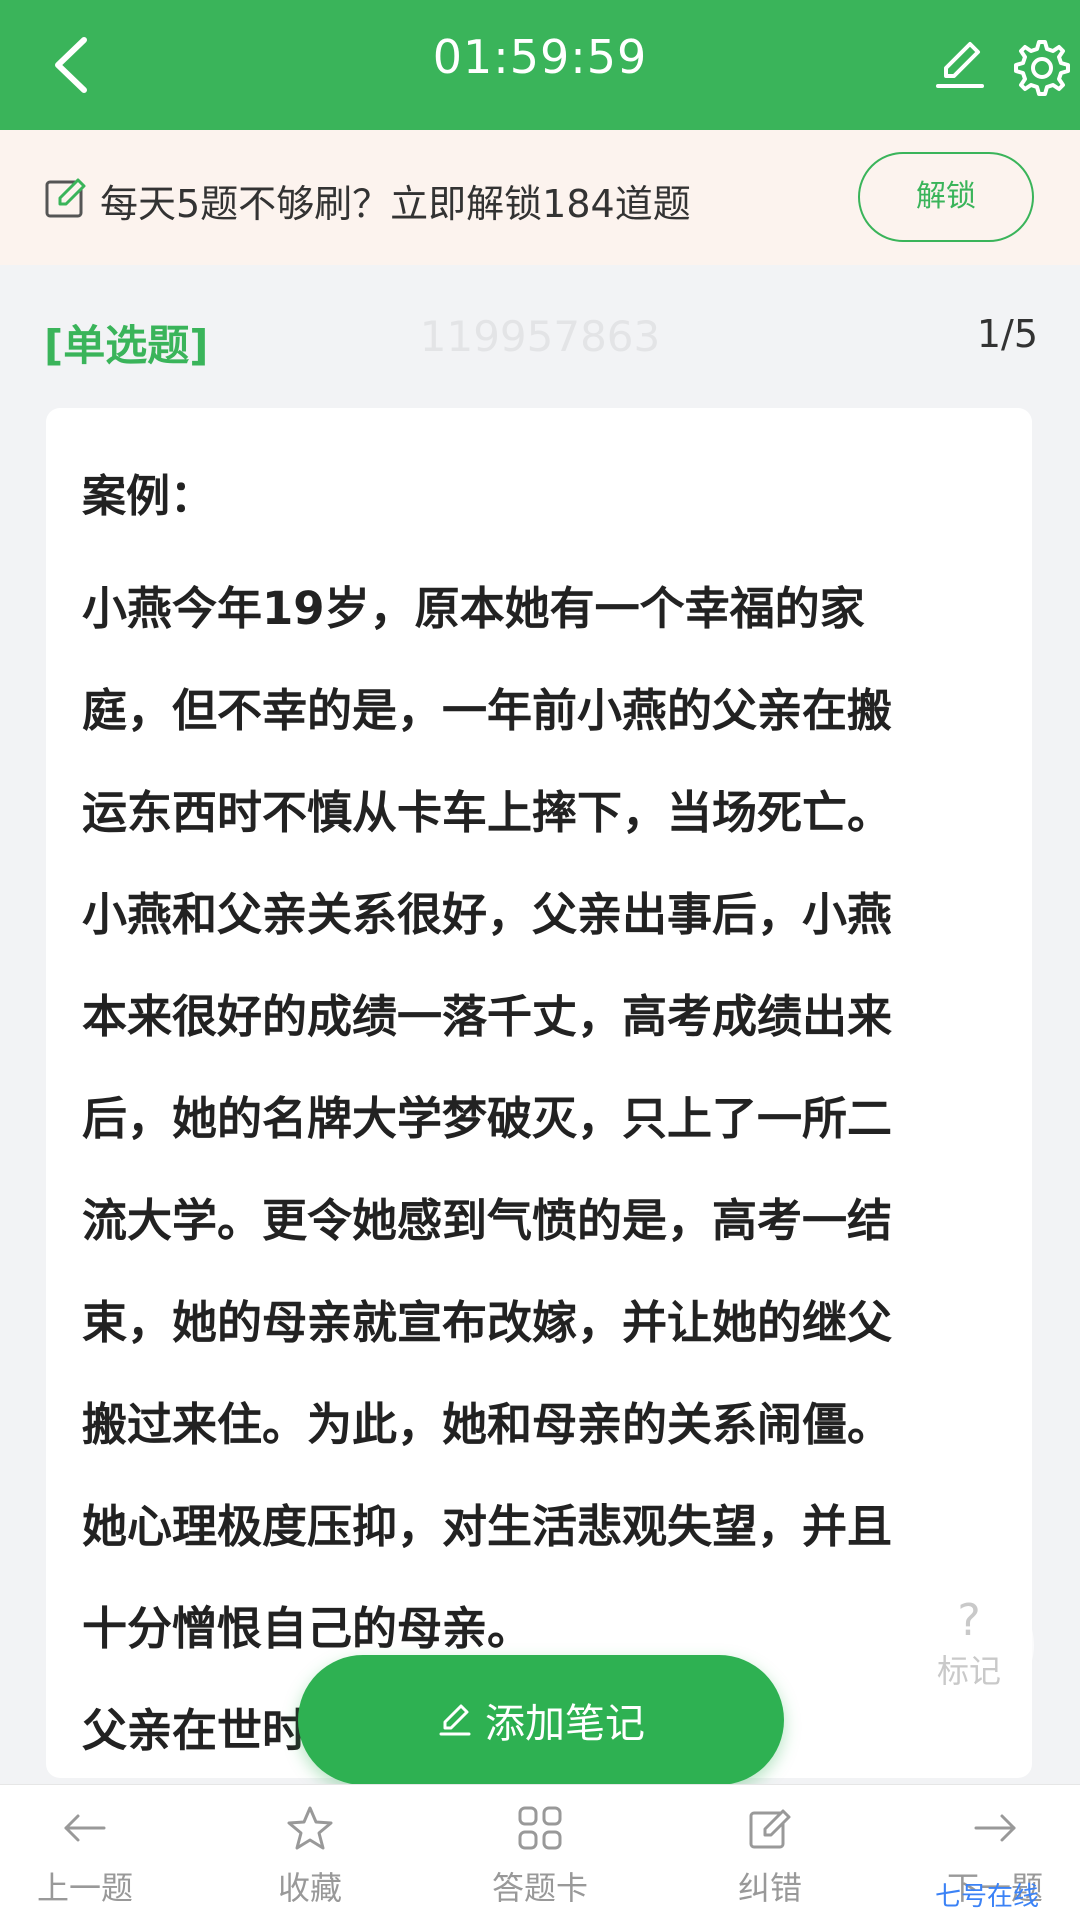  I want to click on arrow-right-icon, so click(995, 1828).